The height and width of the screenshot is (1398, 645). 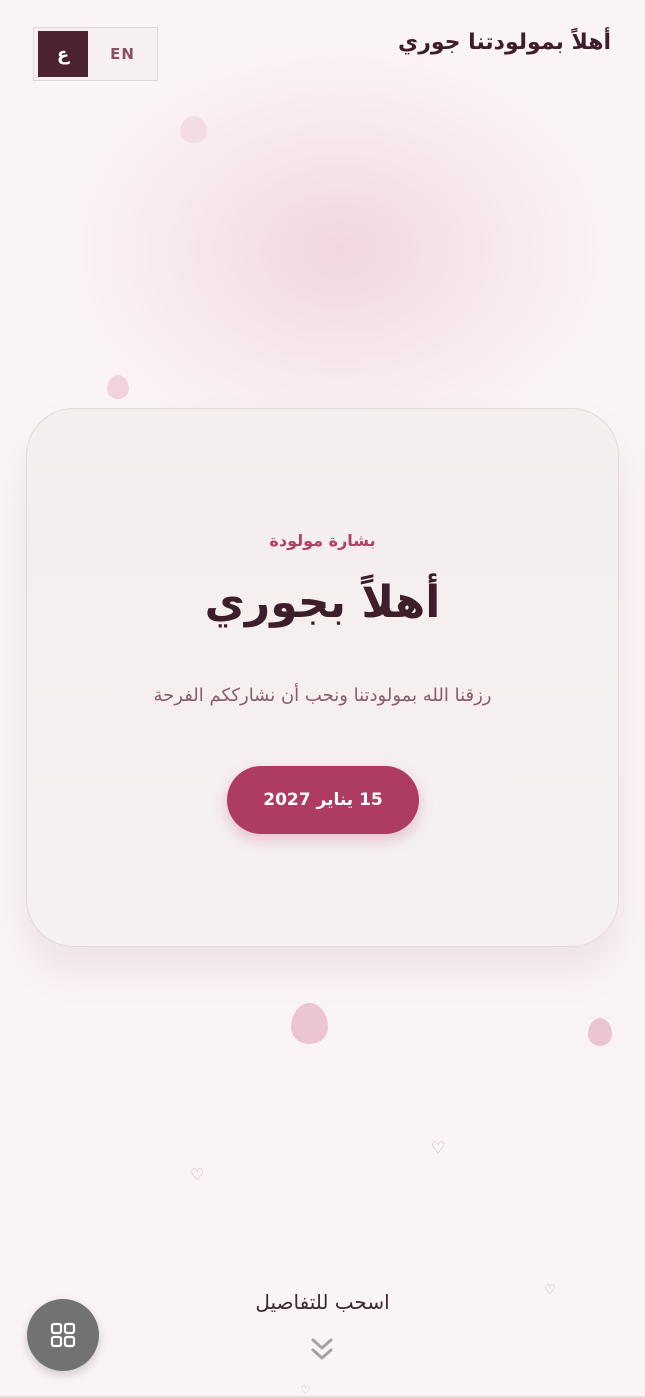 I want to click on card-title: أهلاً بجوري, so click(x=322, y=602).